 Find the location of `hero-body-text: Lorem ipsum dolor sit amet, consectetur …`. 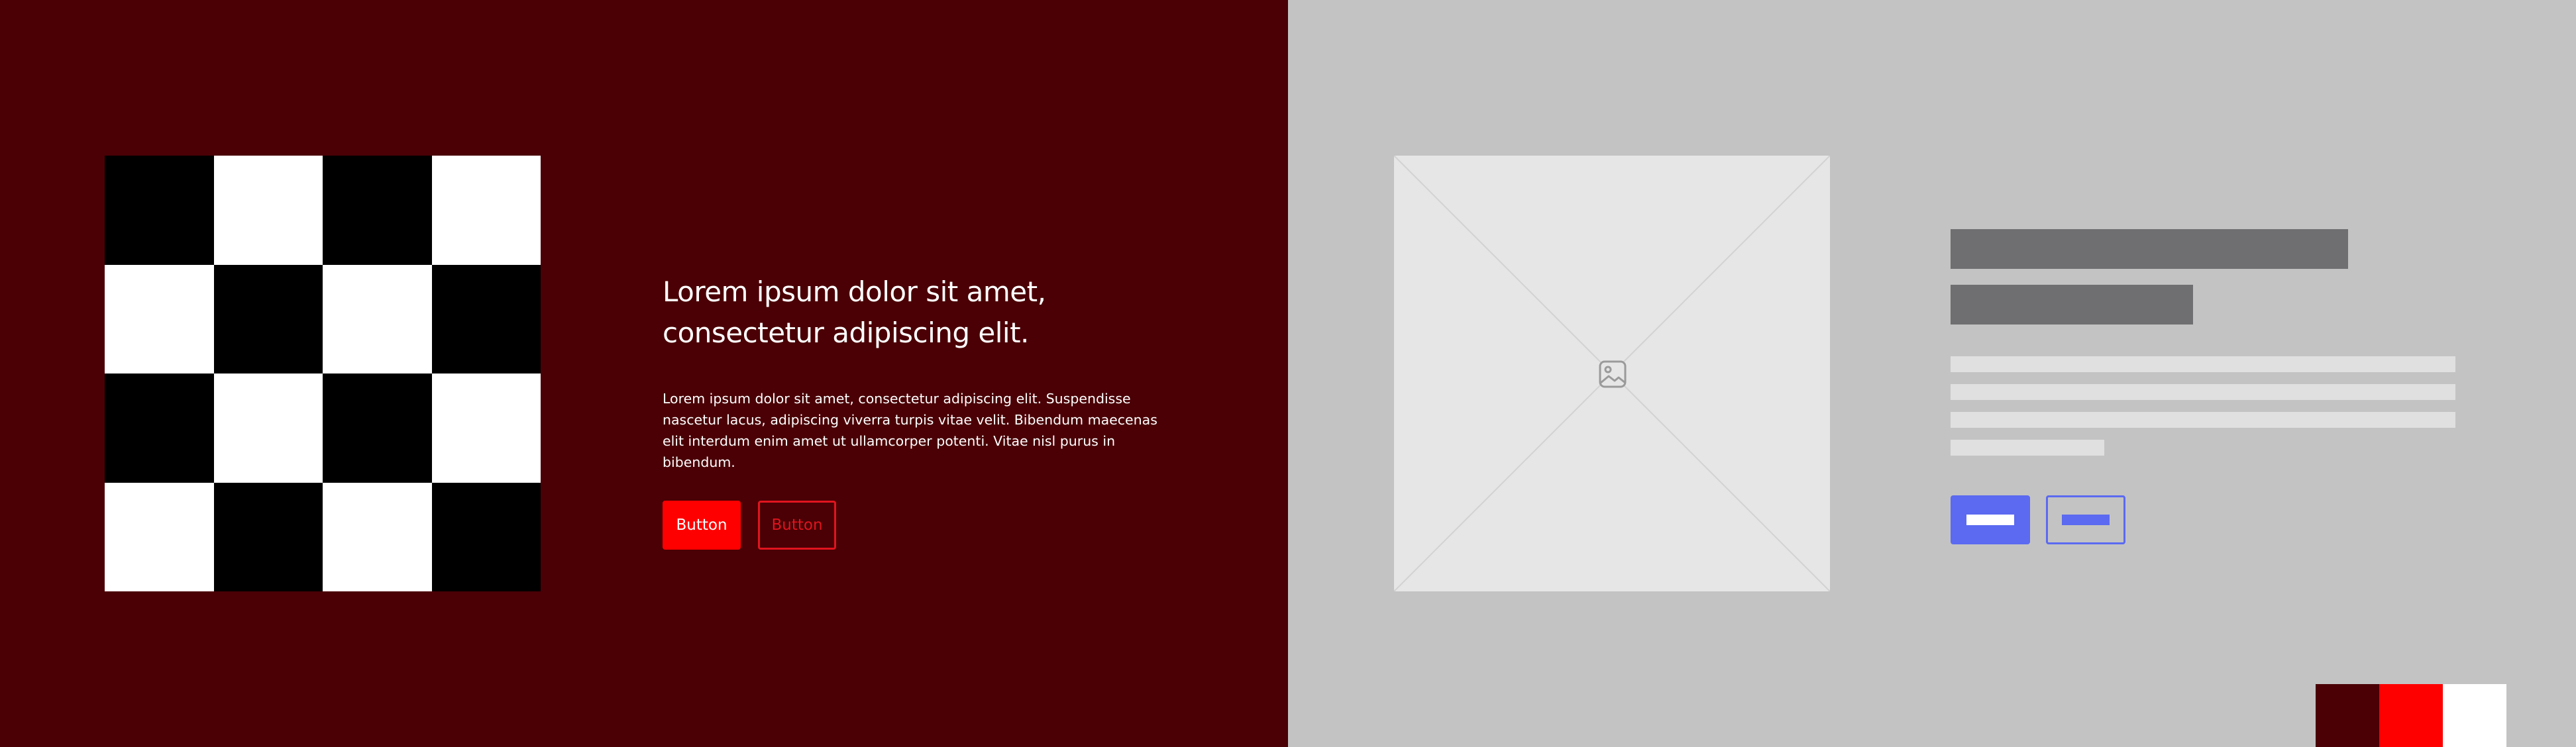

hero-body-text: Lorem ipsum dolor sit amet, consectetur … is located at coordinates (910, 430).